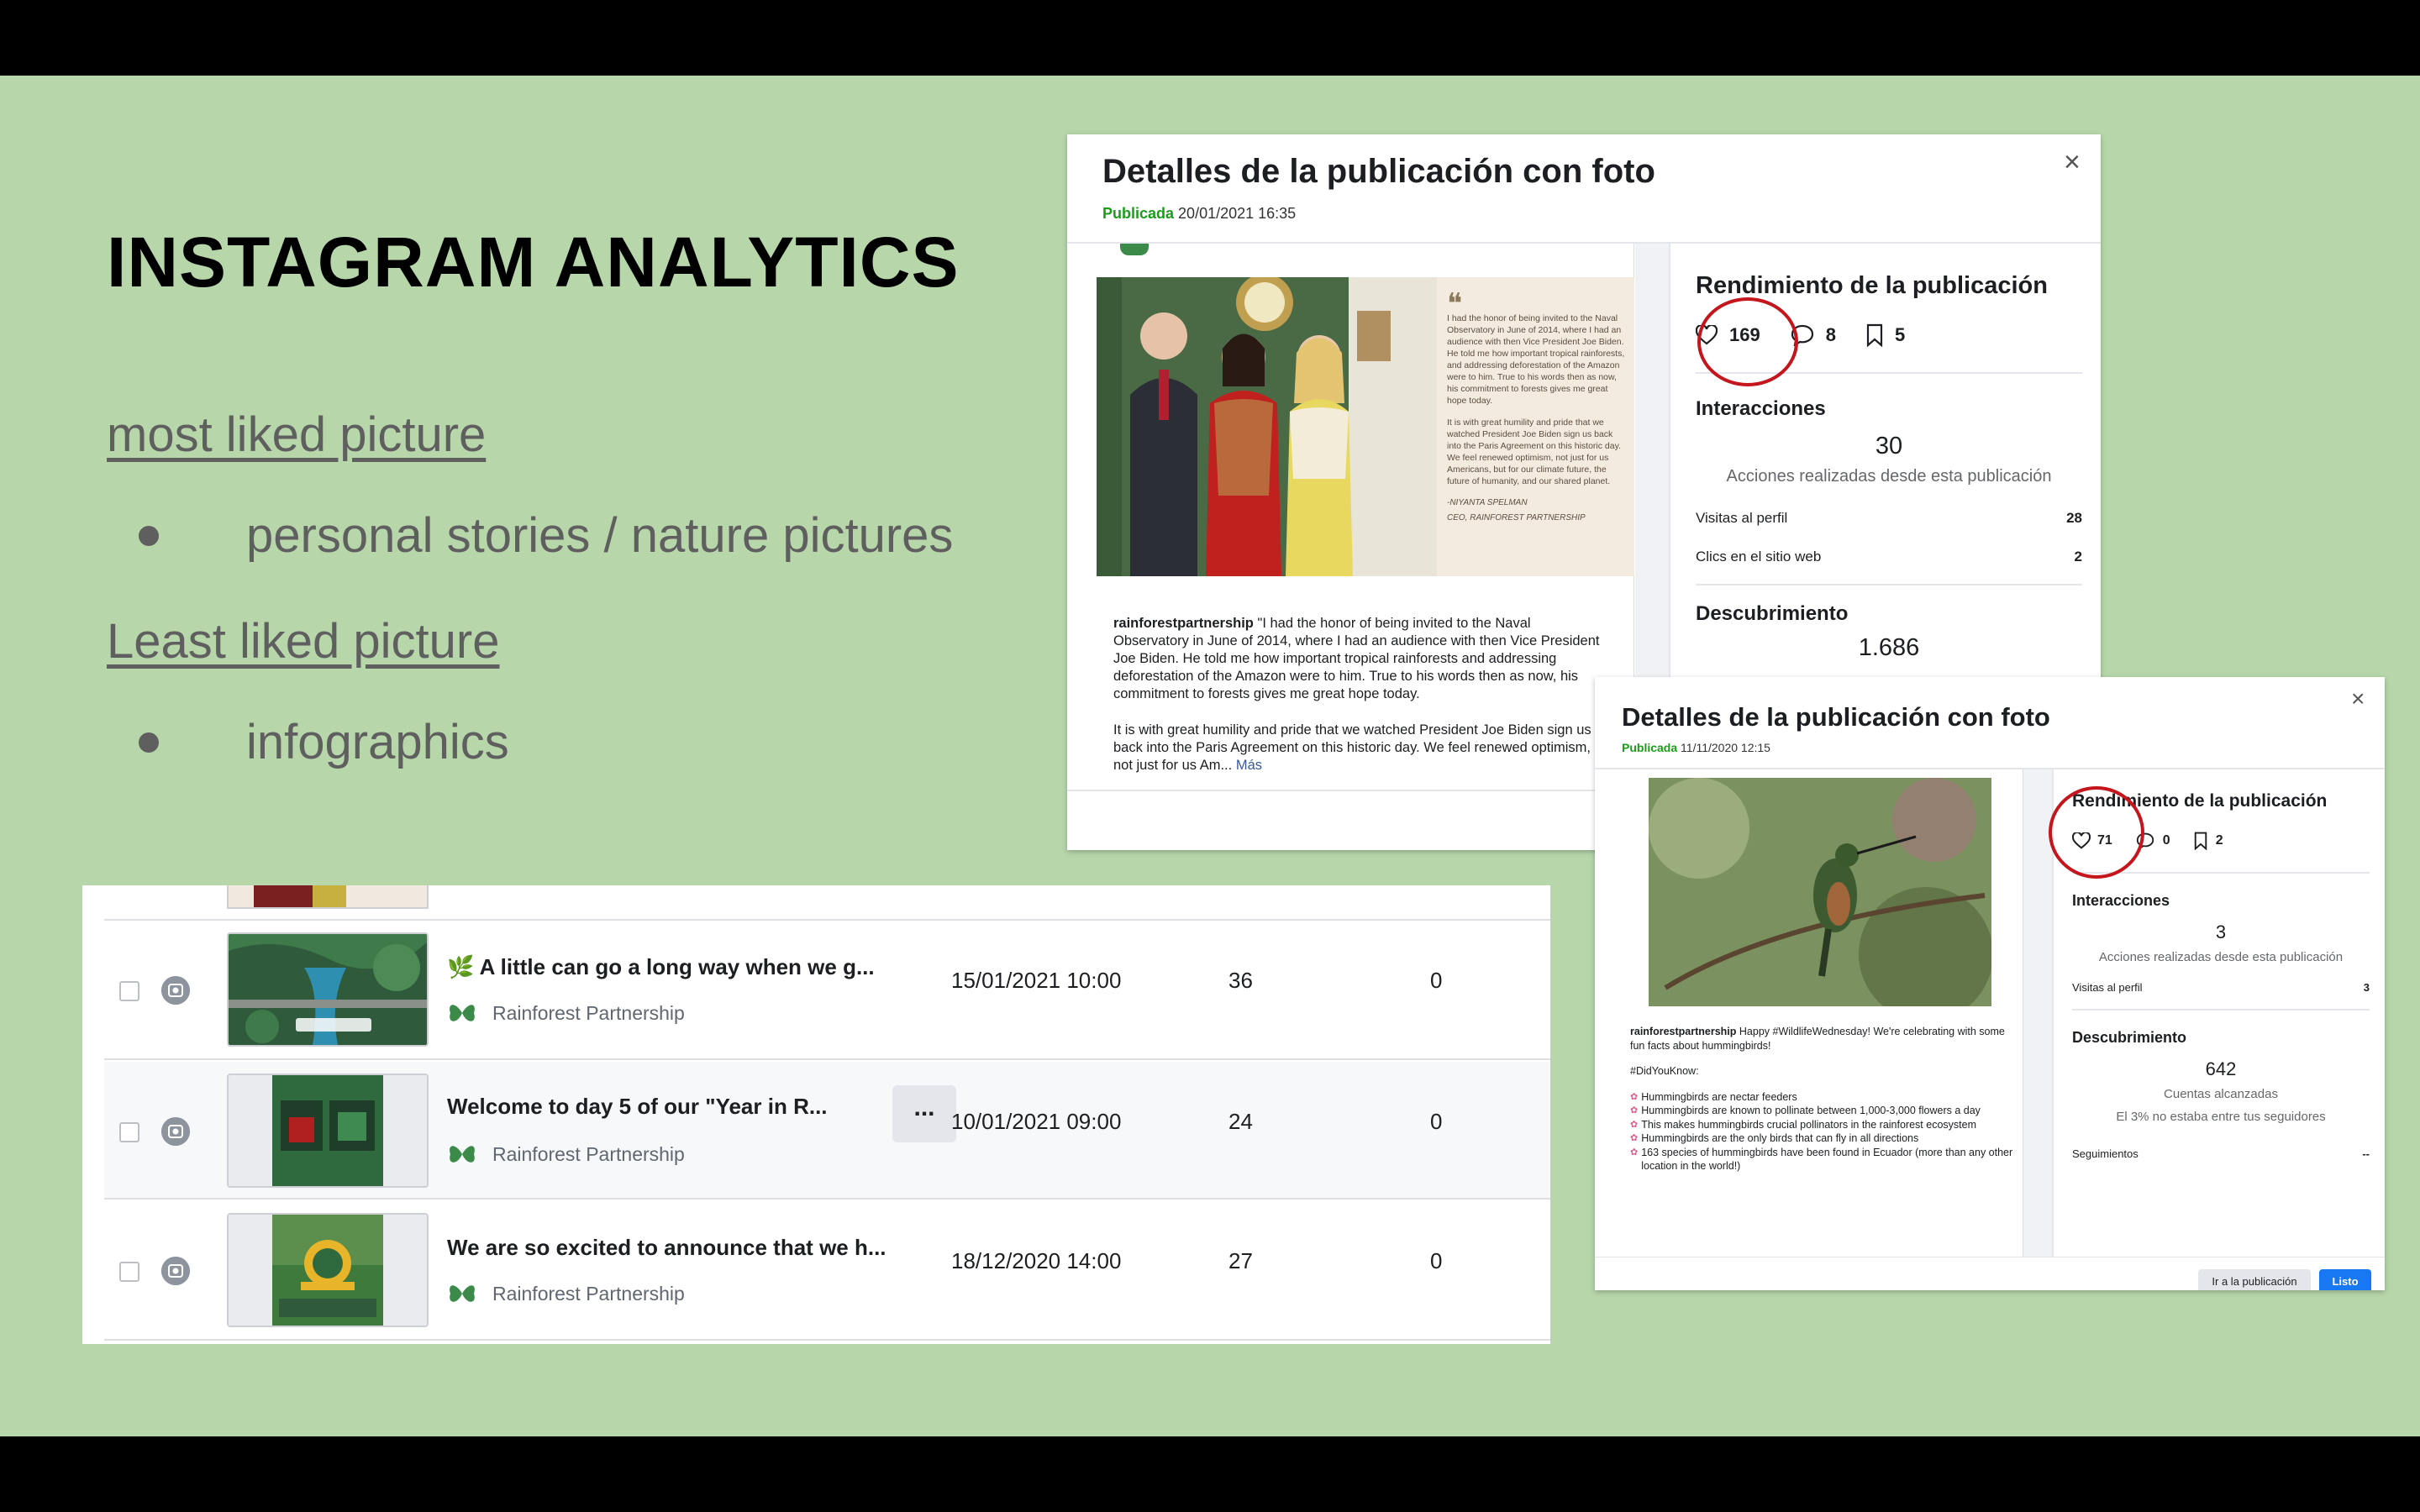 The image size is (2420, 1512). Describe the element at coordinates (600, 535) in the screenshot. I see `most-liked-bullet-text: personal stories / nature pictures` at that location.